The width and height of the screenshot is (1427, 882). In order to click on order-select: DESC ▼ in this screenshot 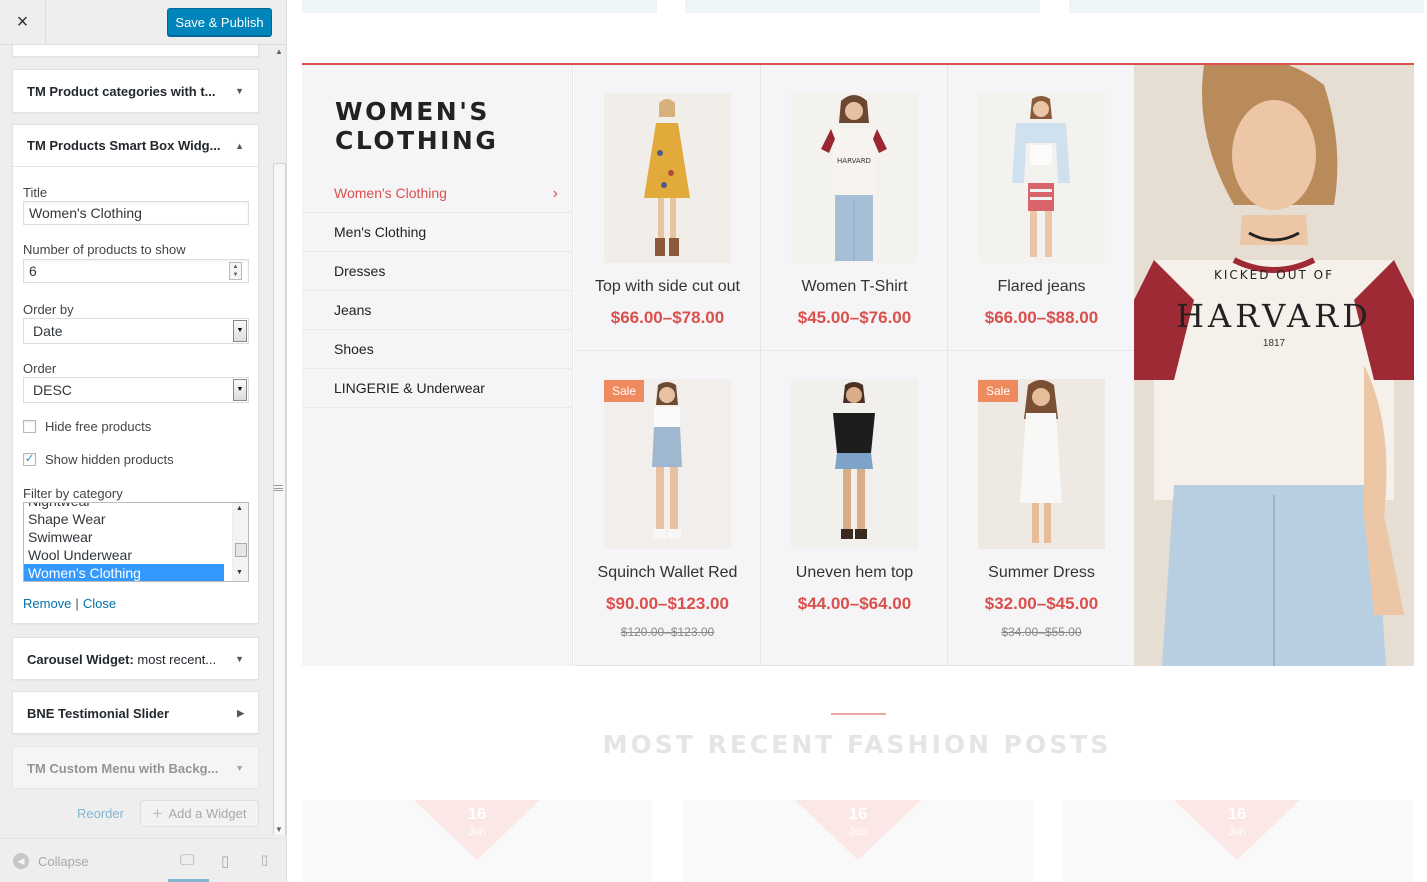, I will do `click(136, 390)`.